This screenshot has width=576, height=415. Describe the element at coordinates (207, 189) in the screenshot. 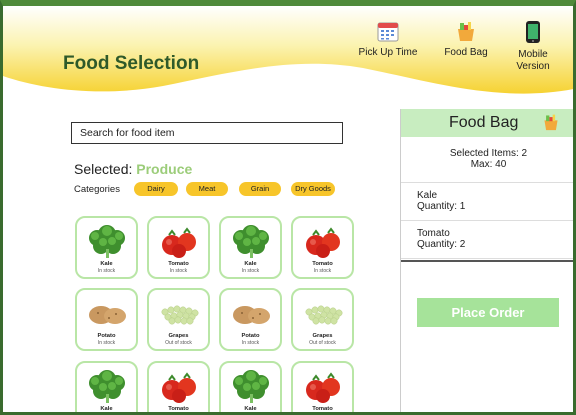

I see `category-meat-button: Meat` at that location.